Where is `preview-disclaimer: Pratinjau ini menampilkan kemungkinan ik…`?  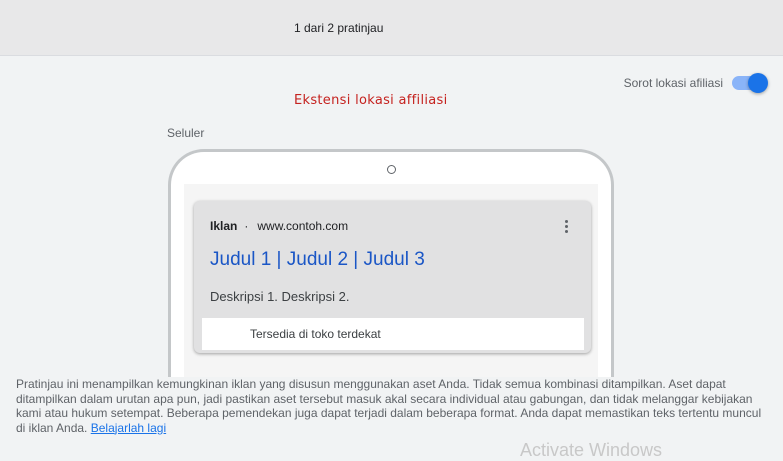 preview-disclaimer: Pratinjau ini menampilkan kemungkinan ik… is located at coordinates (392, 406).